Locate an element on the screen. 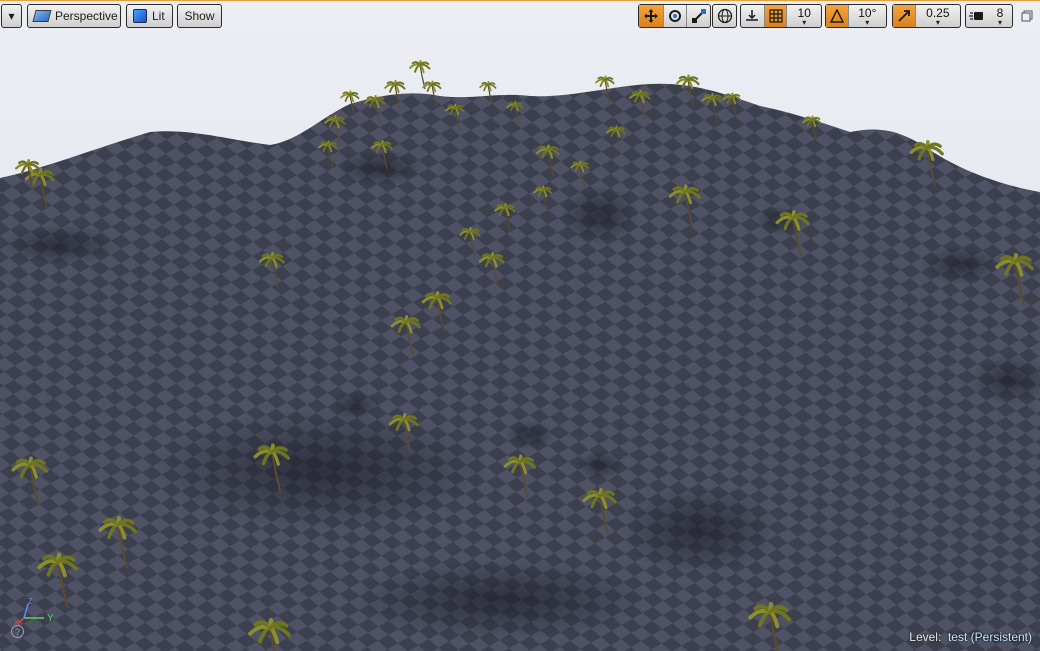 This screenshot has width=1040, height=651. surface-snap-button is located at coordinates (752, 16).